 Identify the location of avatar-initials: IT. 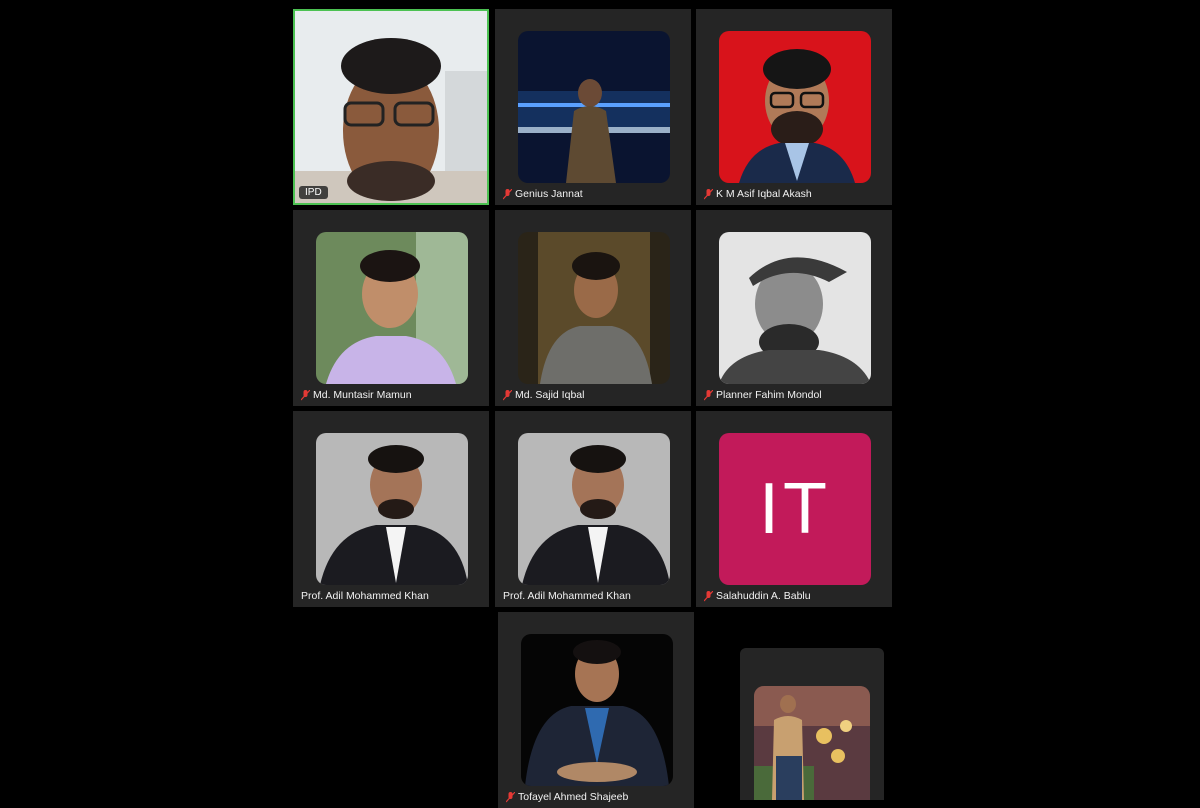
(795, 509).